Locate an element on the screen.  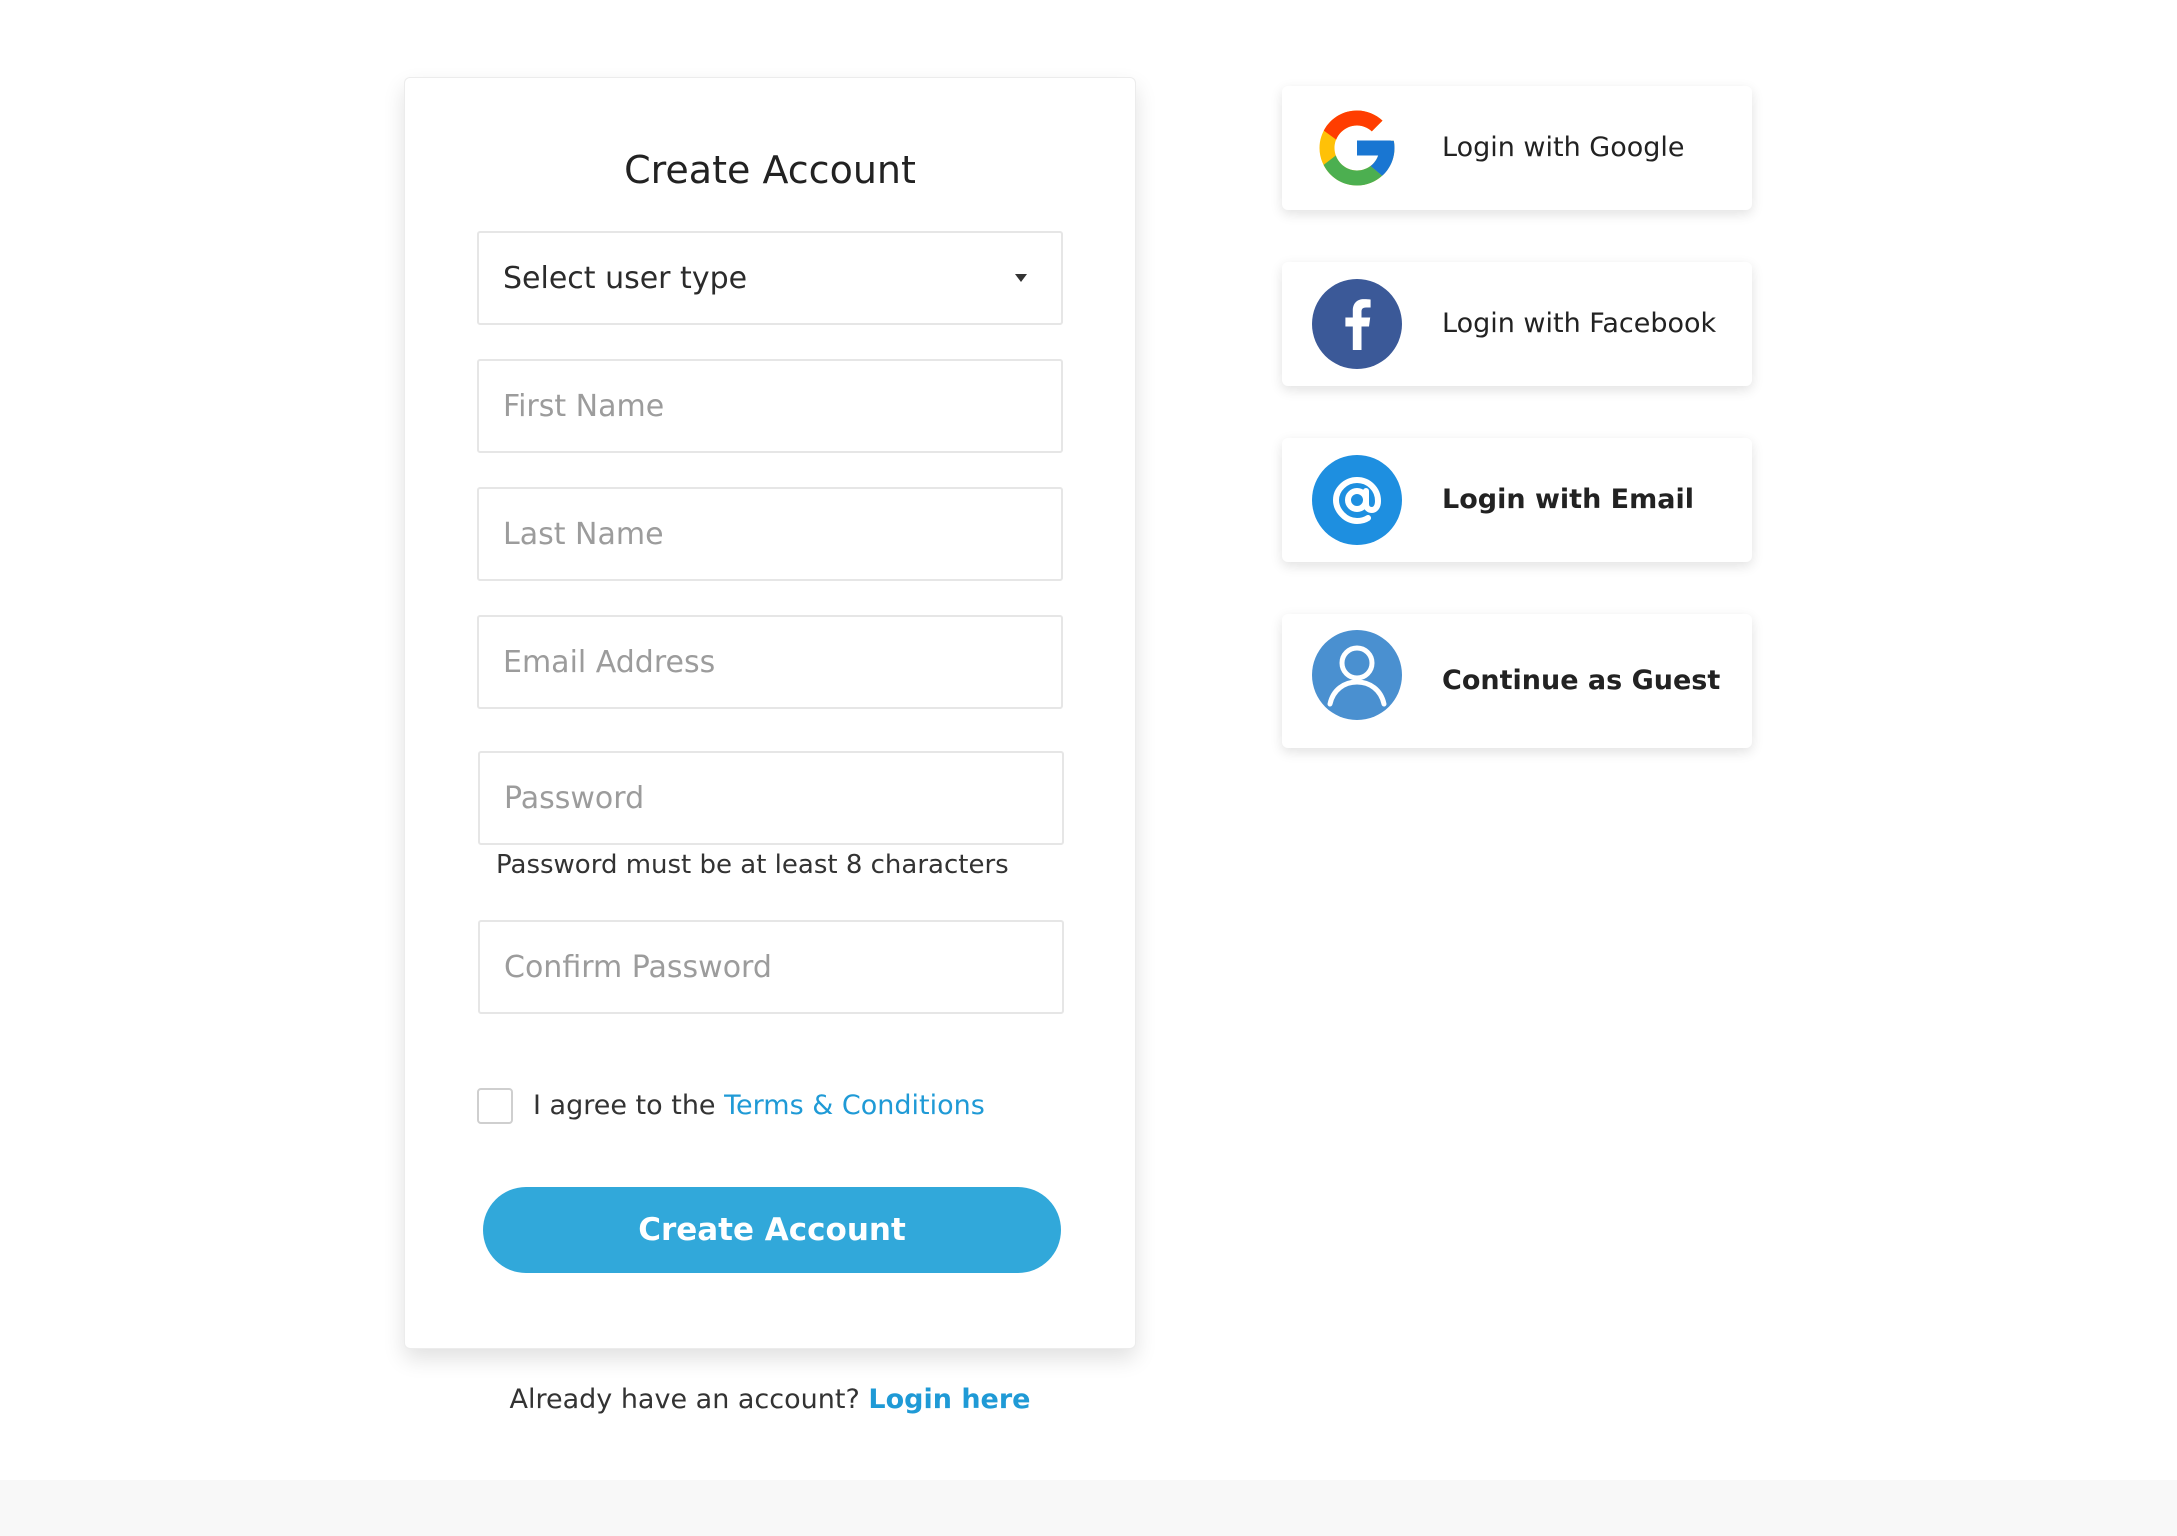
login-with-google-button: Login with Google is located at coordinates (1517, 148).